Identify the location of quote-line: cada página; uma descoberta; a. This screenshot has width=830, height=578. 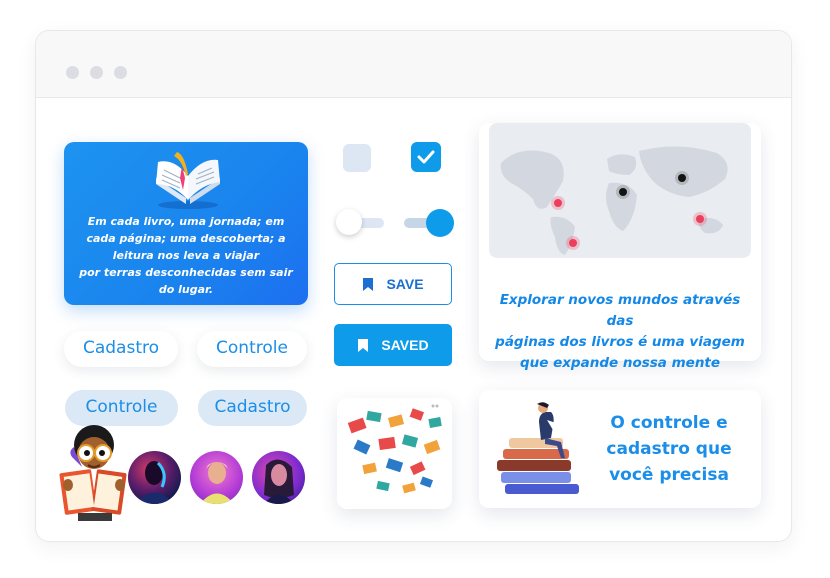
(186, 238).